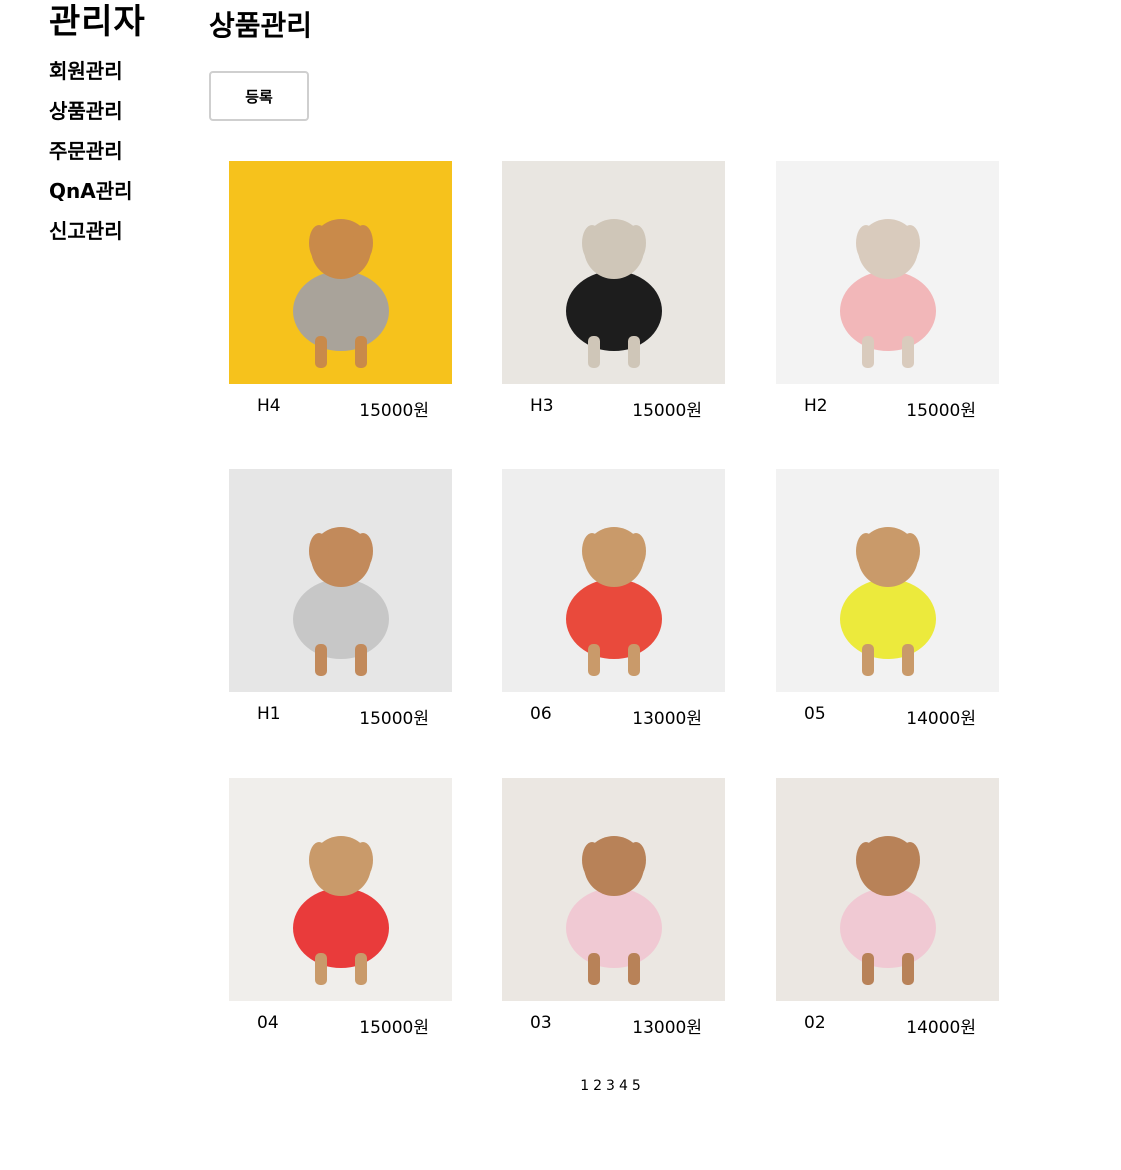 The image size is (1121, 1170). I want to click on pagination: 12345, so click(560, 1086).